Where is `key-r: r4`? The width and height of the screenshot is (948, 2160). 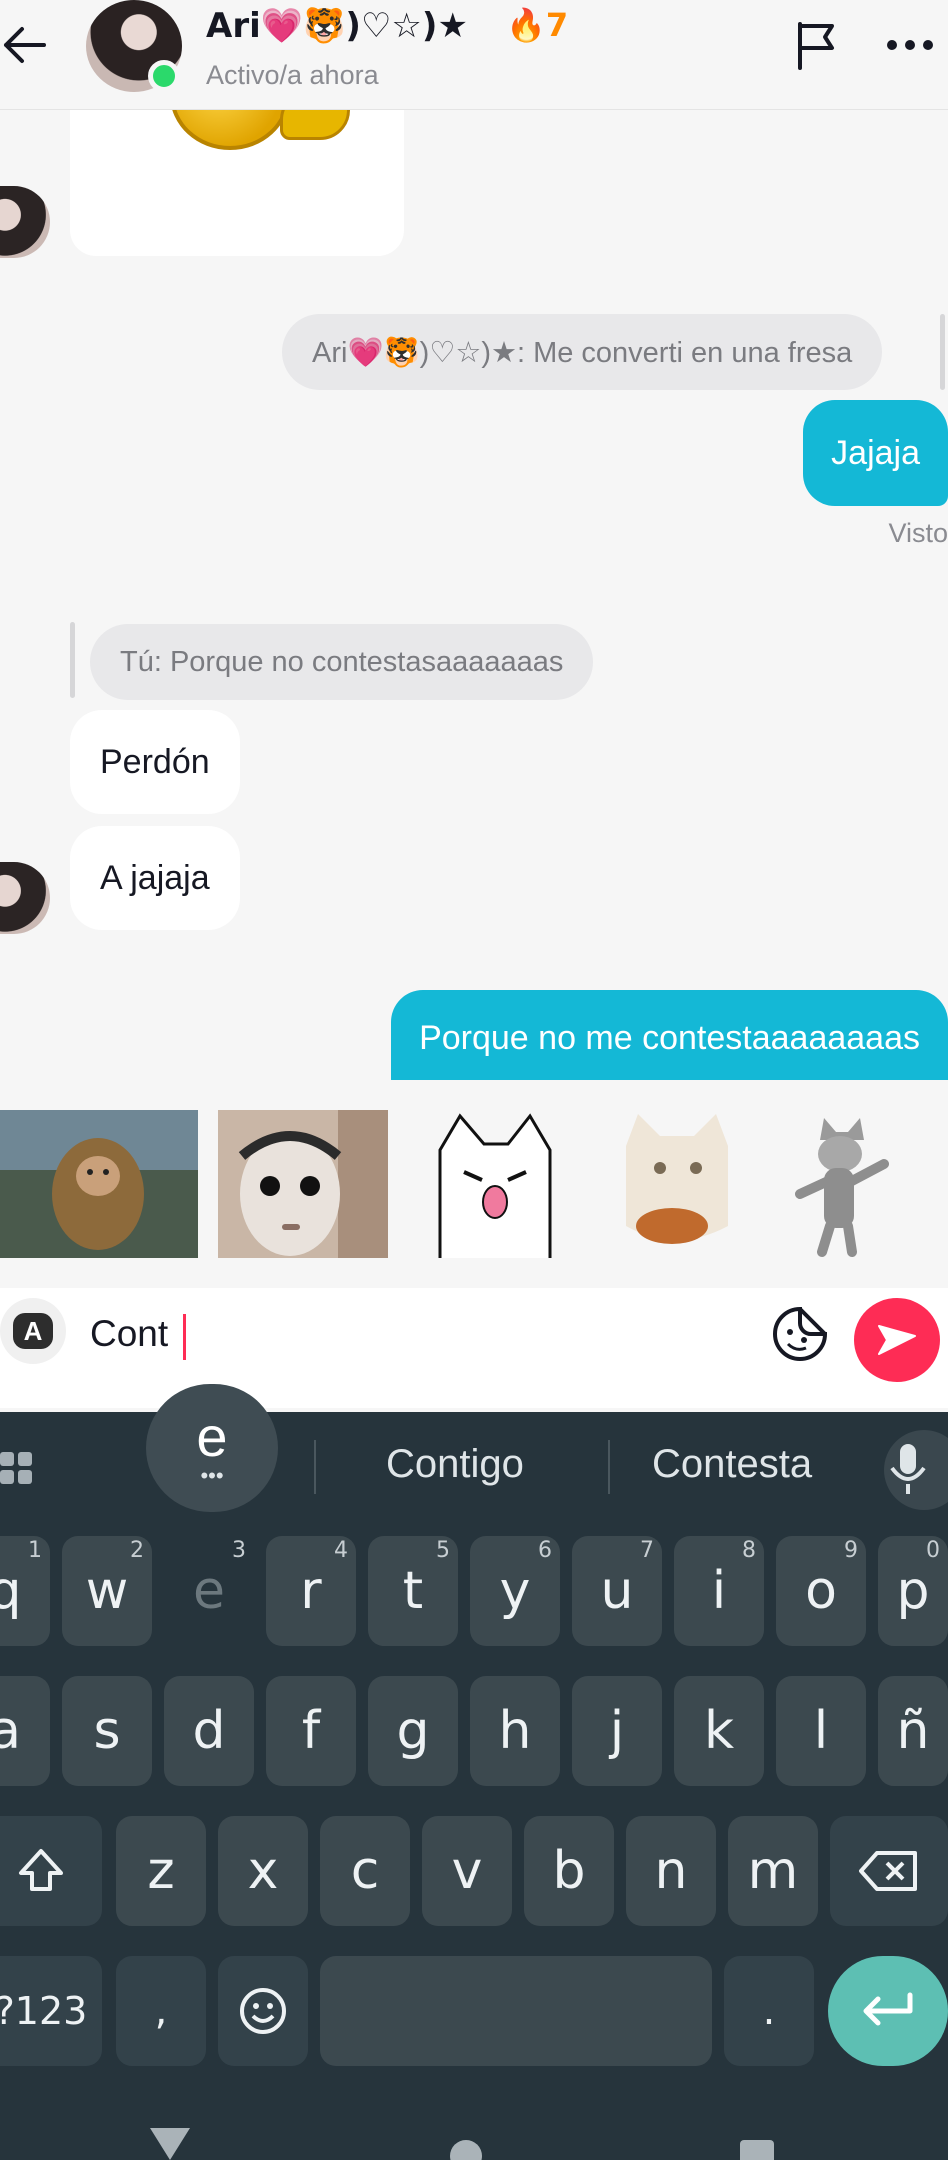
key-r: r4 is located at coordinates (311, 1591).